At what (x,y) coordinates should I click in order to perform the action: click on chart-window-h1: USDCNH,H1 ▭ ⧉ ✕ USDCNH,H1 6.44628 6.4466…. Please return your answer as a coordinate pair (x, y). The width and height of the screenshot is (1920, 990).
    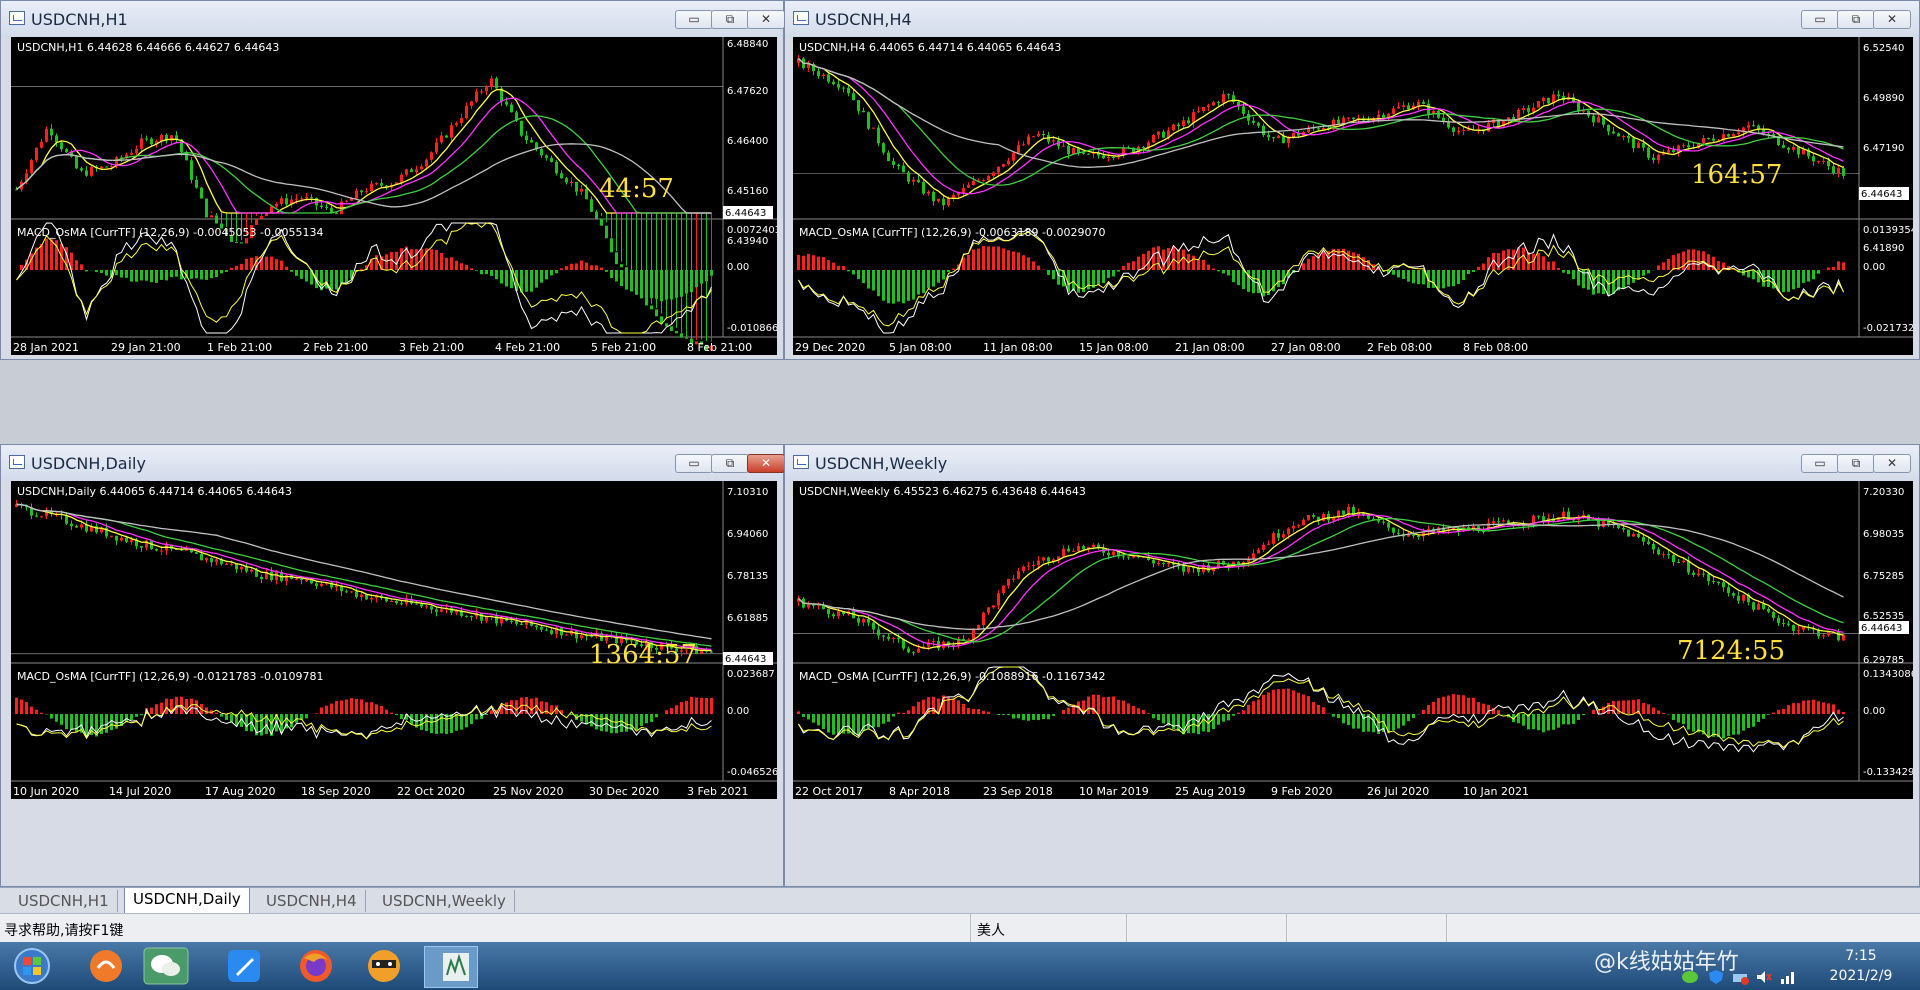
    Looking at the image, I should click on (392, 180).